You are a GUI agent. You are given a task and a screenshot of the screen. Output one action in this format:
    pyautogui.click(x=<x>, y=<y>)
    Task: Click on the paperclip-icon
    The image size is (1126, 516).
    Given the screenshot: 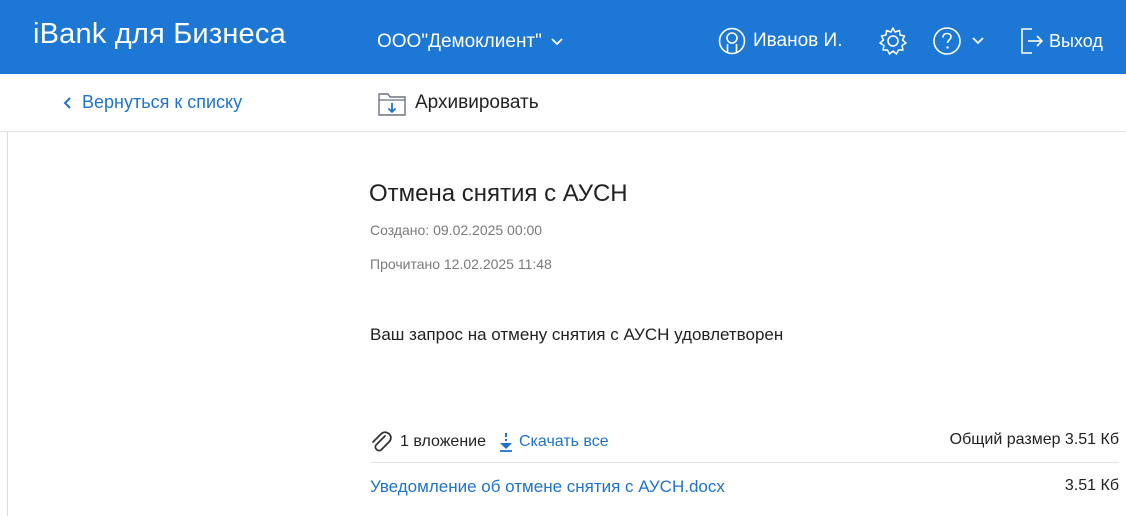 What is the action you would take?
    pyautogui.click(x=382, y=441)
    